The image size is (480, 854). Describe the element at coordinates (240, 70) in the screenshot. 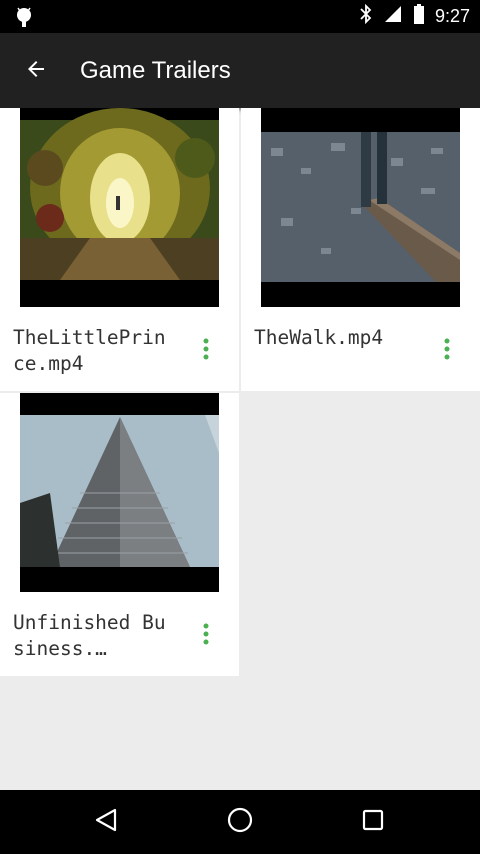

I see `app-bar: Game Trailers` at that location.